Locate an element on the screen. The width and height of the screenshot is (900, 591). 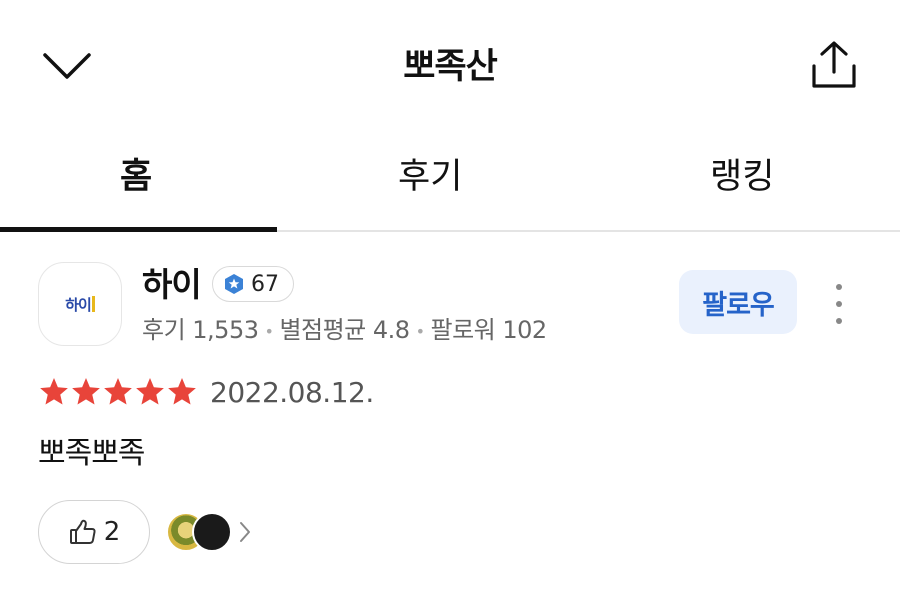
liker-avatar is located at coordinates (212, 532).